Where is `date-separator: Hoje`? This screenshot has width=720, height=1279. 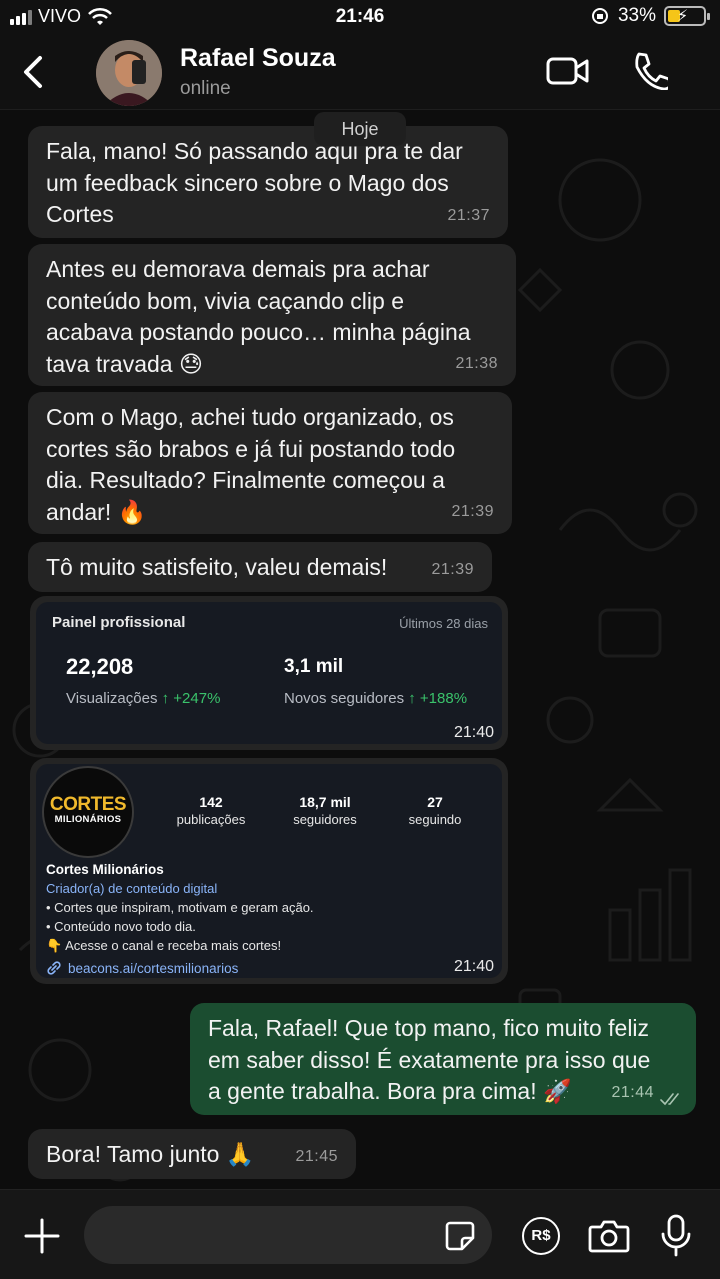 date-separator: Hoje is located at coordinates (360, 129).